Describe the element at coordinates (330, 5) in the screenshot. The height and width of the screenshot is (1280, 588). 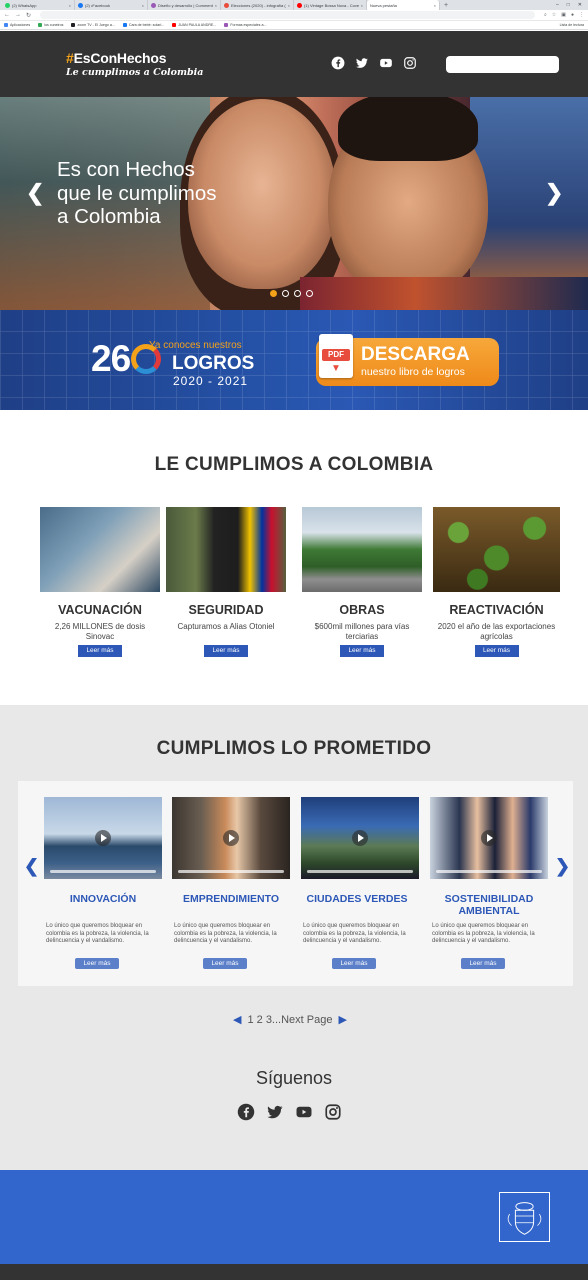
I see `browser-tab: (1) Vintage Bossa Nova - Covers... ×` at that location.